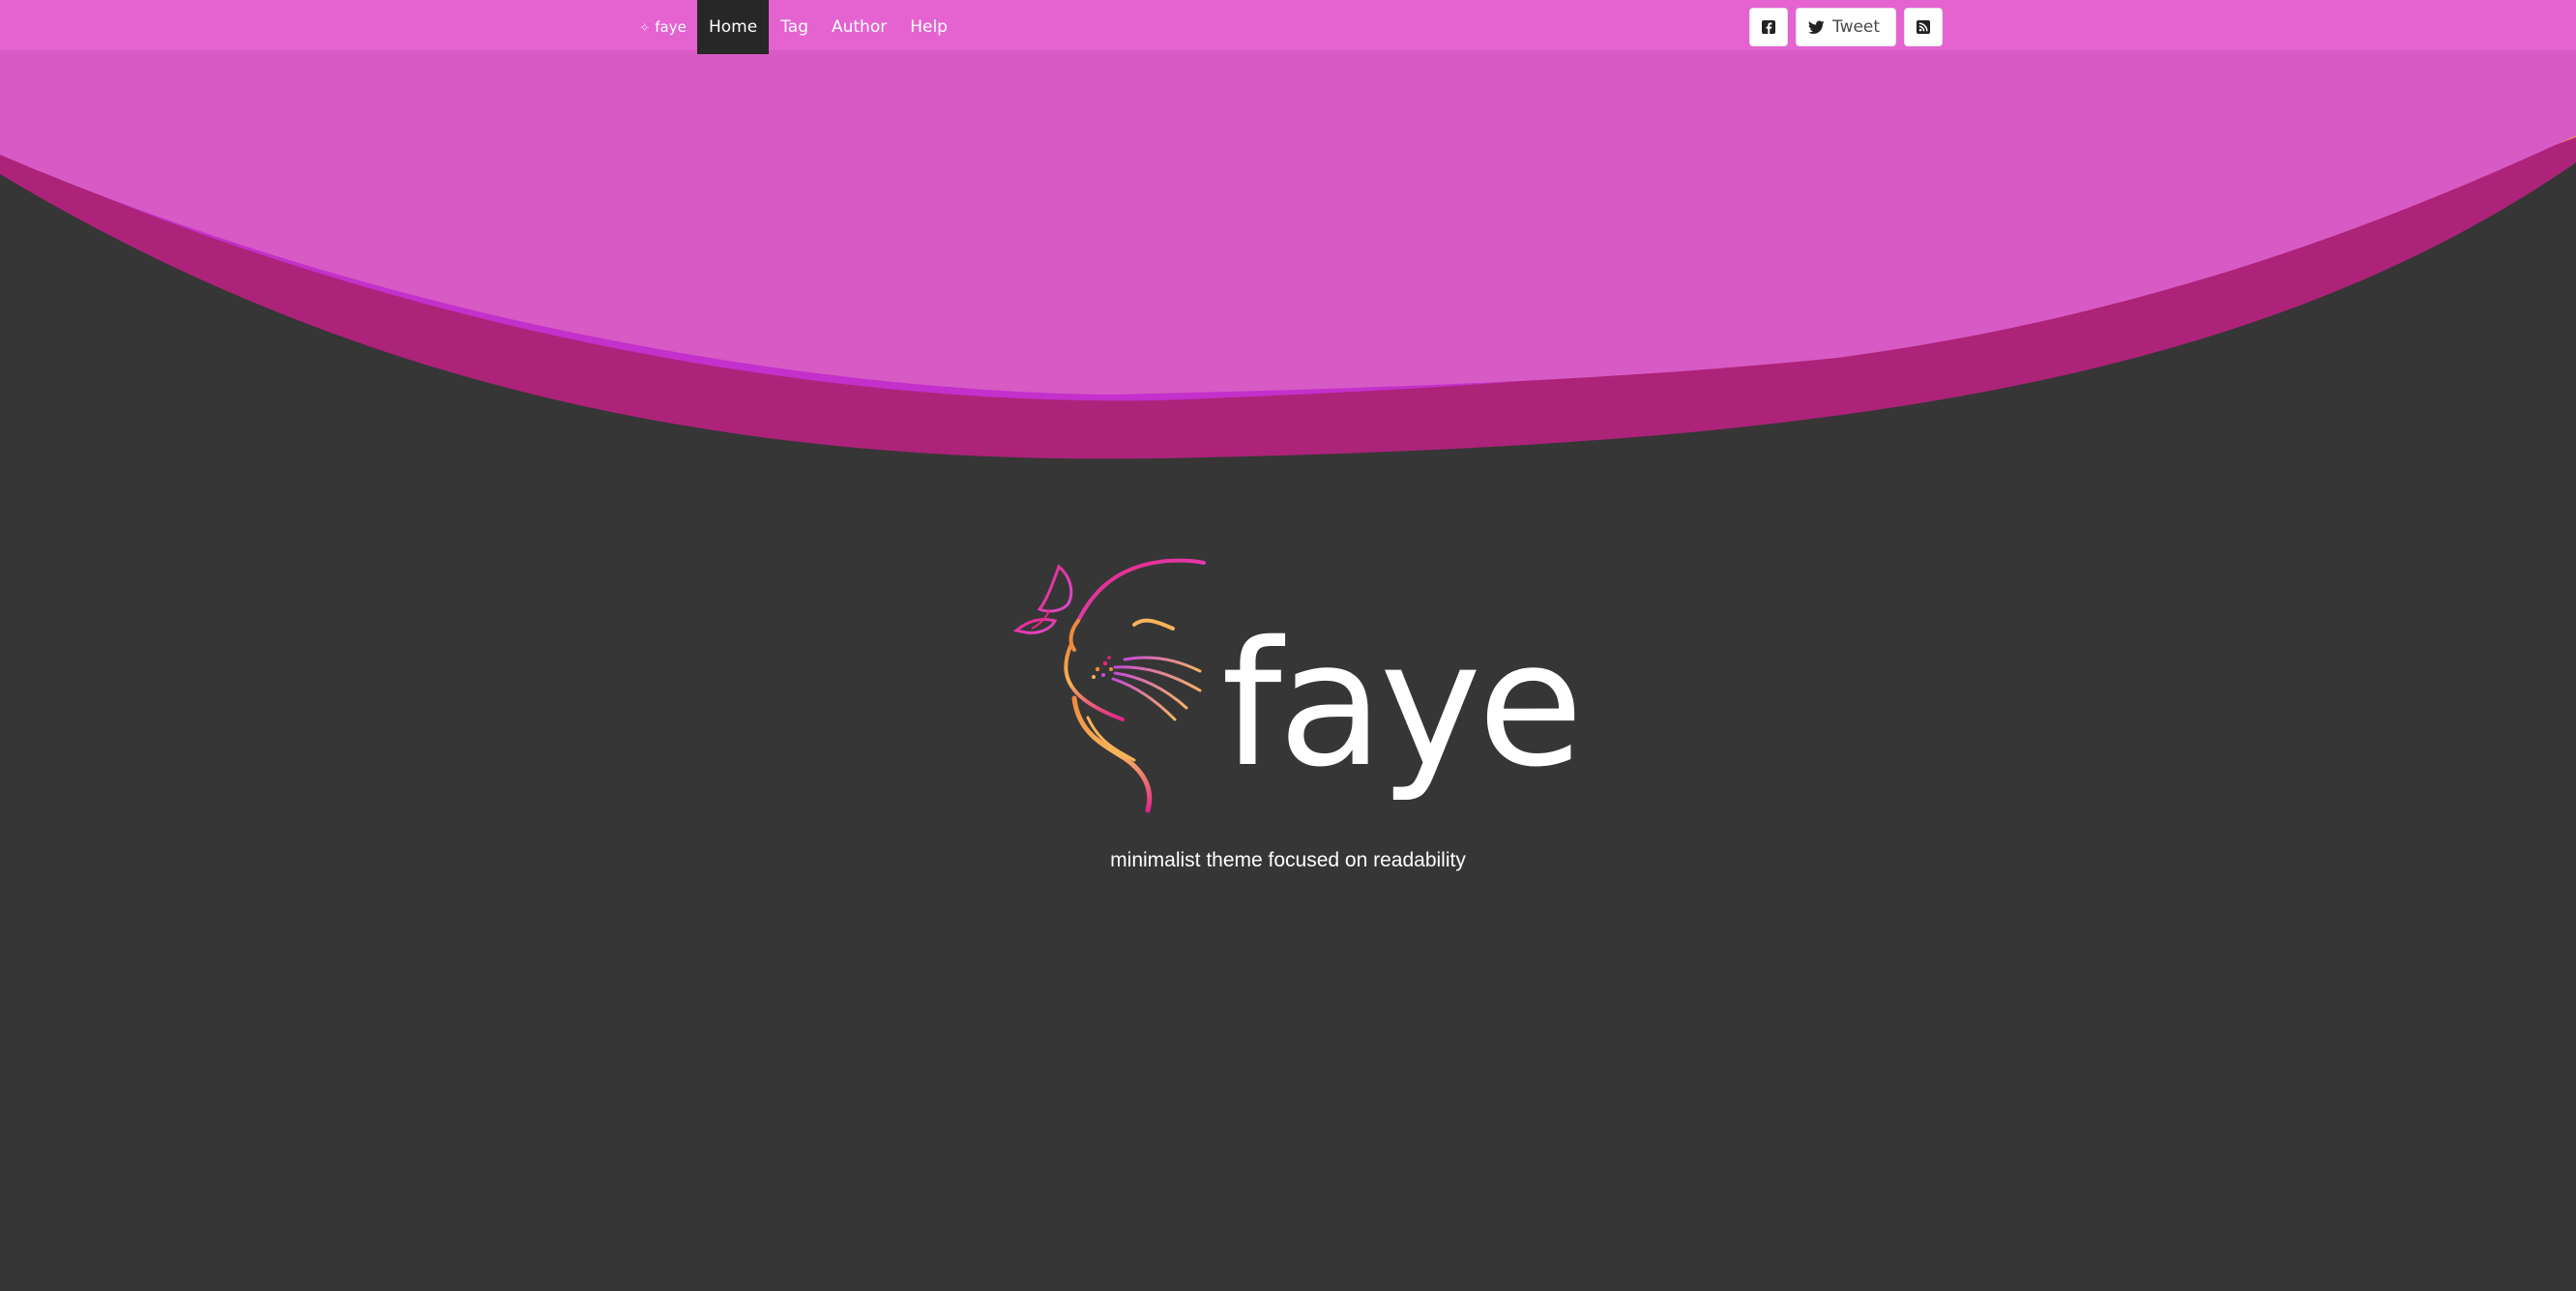 The height and width of the screenshot is (1291, 2576). I want to click on share-buttons: Tweet, so click(1846, 27).